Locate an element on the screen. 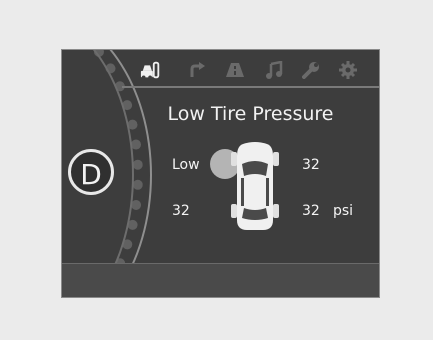  tire-pressure-icon is located at coordinates (151, 70).